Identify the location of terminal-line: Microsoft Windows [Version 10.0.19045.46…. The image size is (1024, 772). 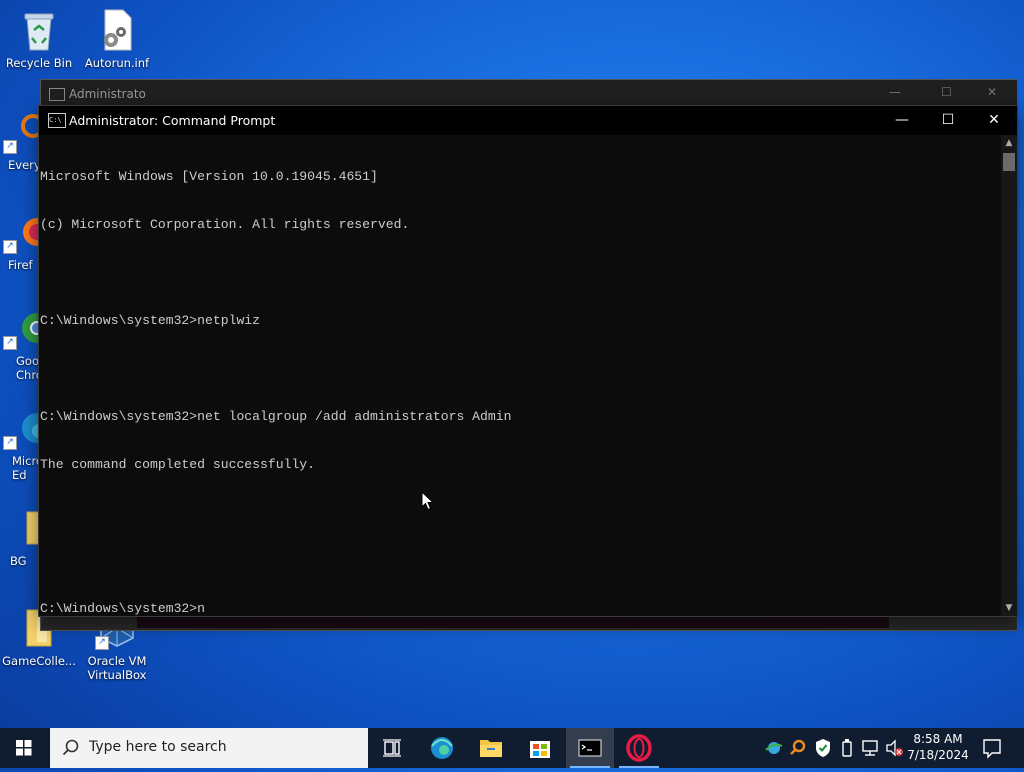
(209, 176).